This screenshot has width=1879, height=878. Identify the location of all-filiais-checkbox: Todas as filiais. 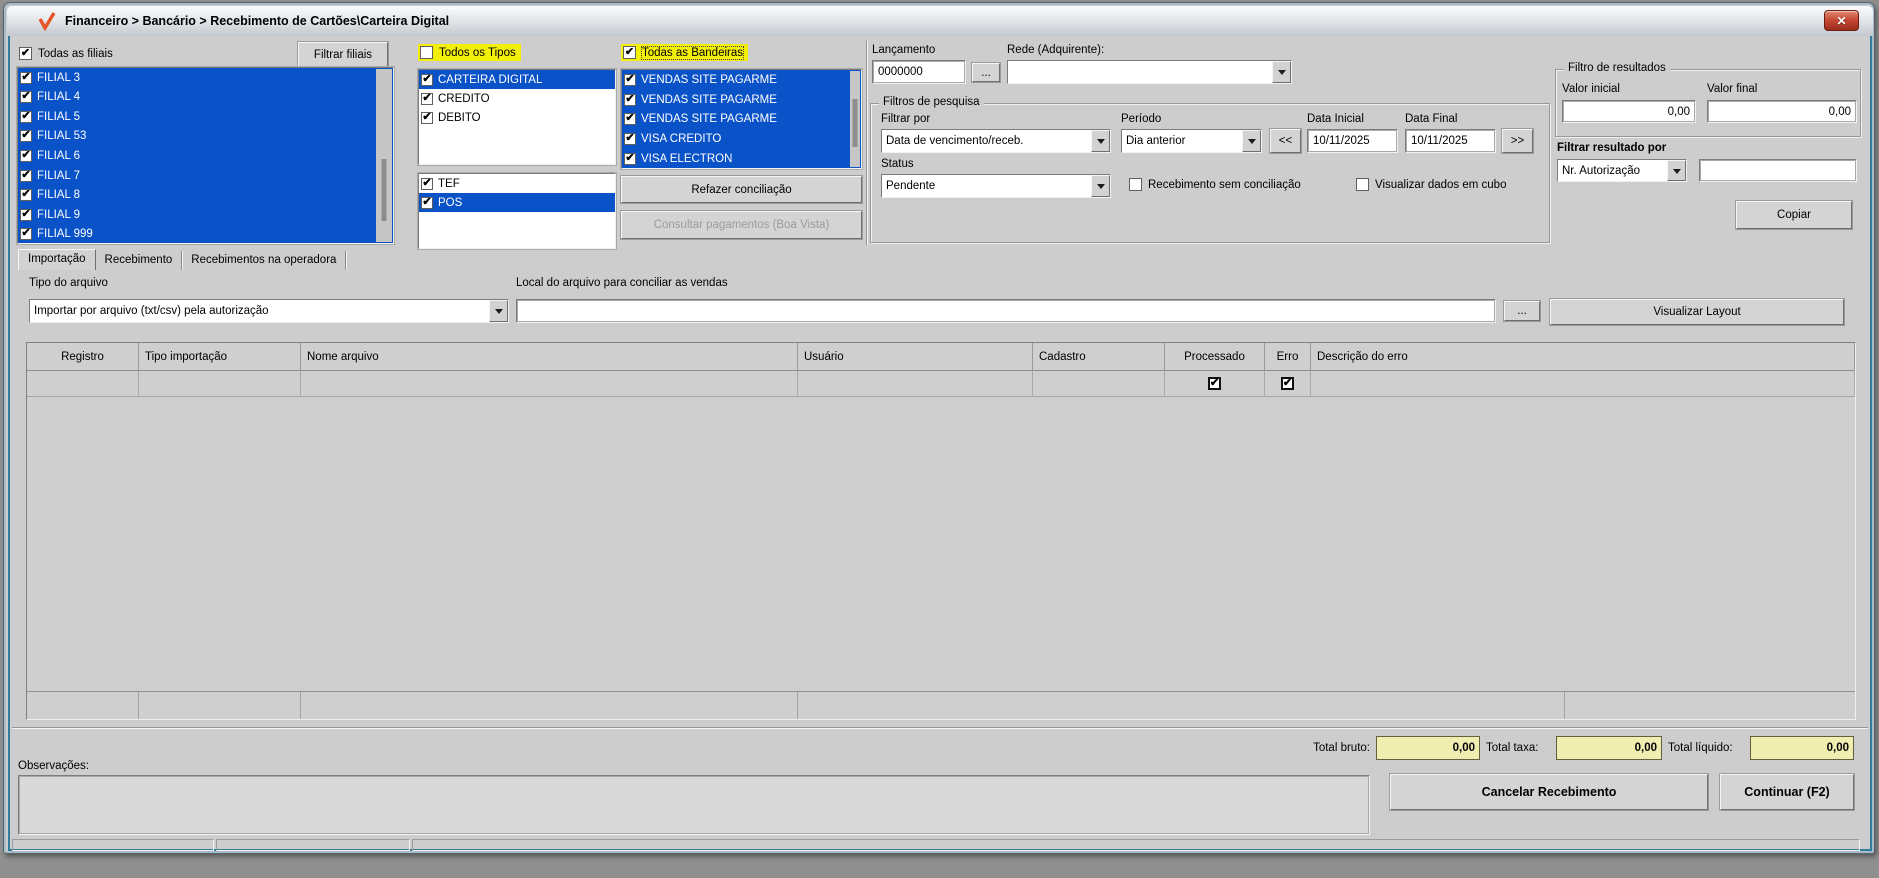
(66, 53).